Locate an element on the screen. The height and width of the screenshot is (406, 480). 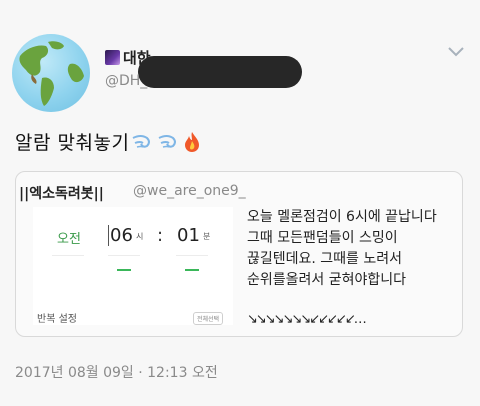
author-handle: @DH_ is located at coordinates (126, 81).